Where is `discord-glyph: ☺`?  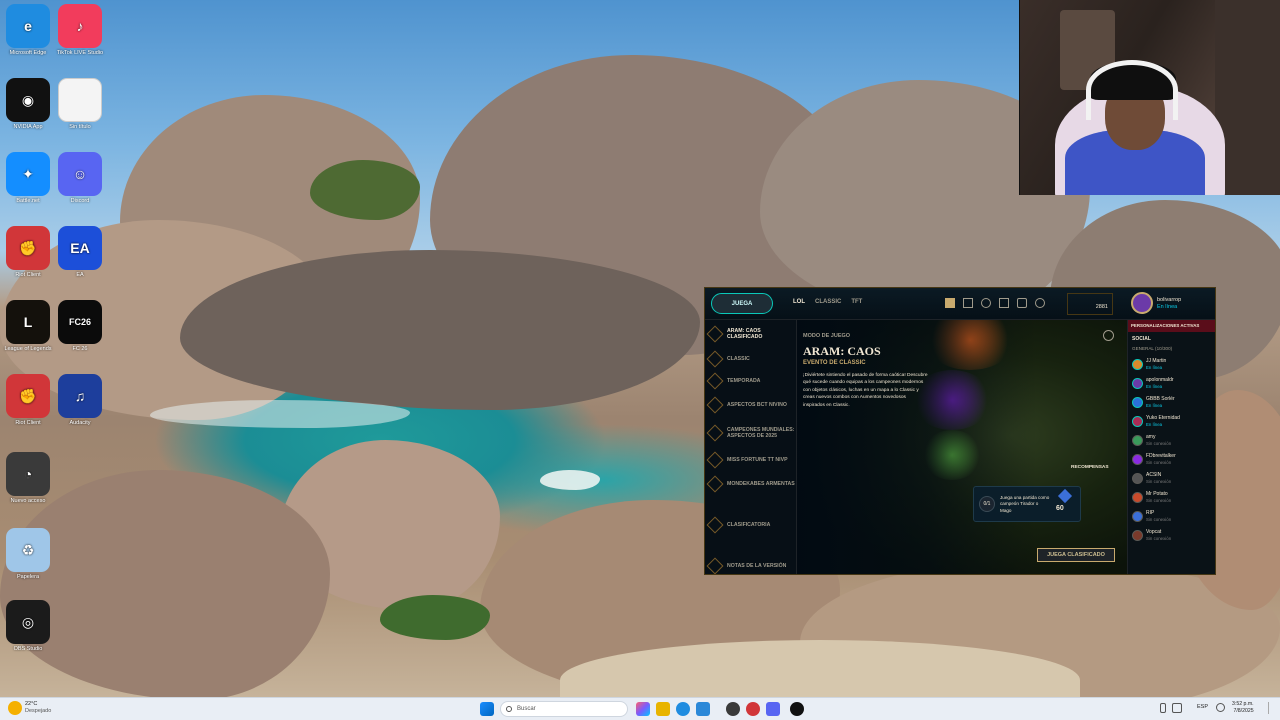 discord-glyph: ☺ is located at coordinates (80, 174).